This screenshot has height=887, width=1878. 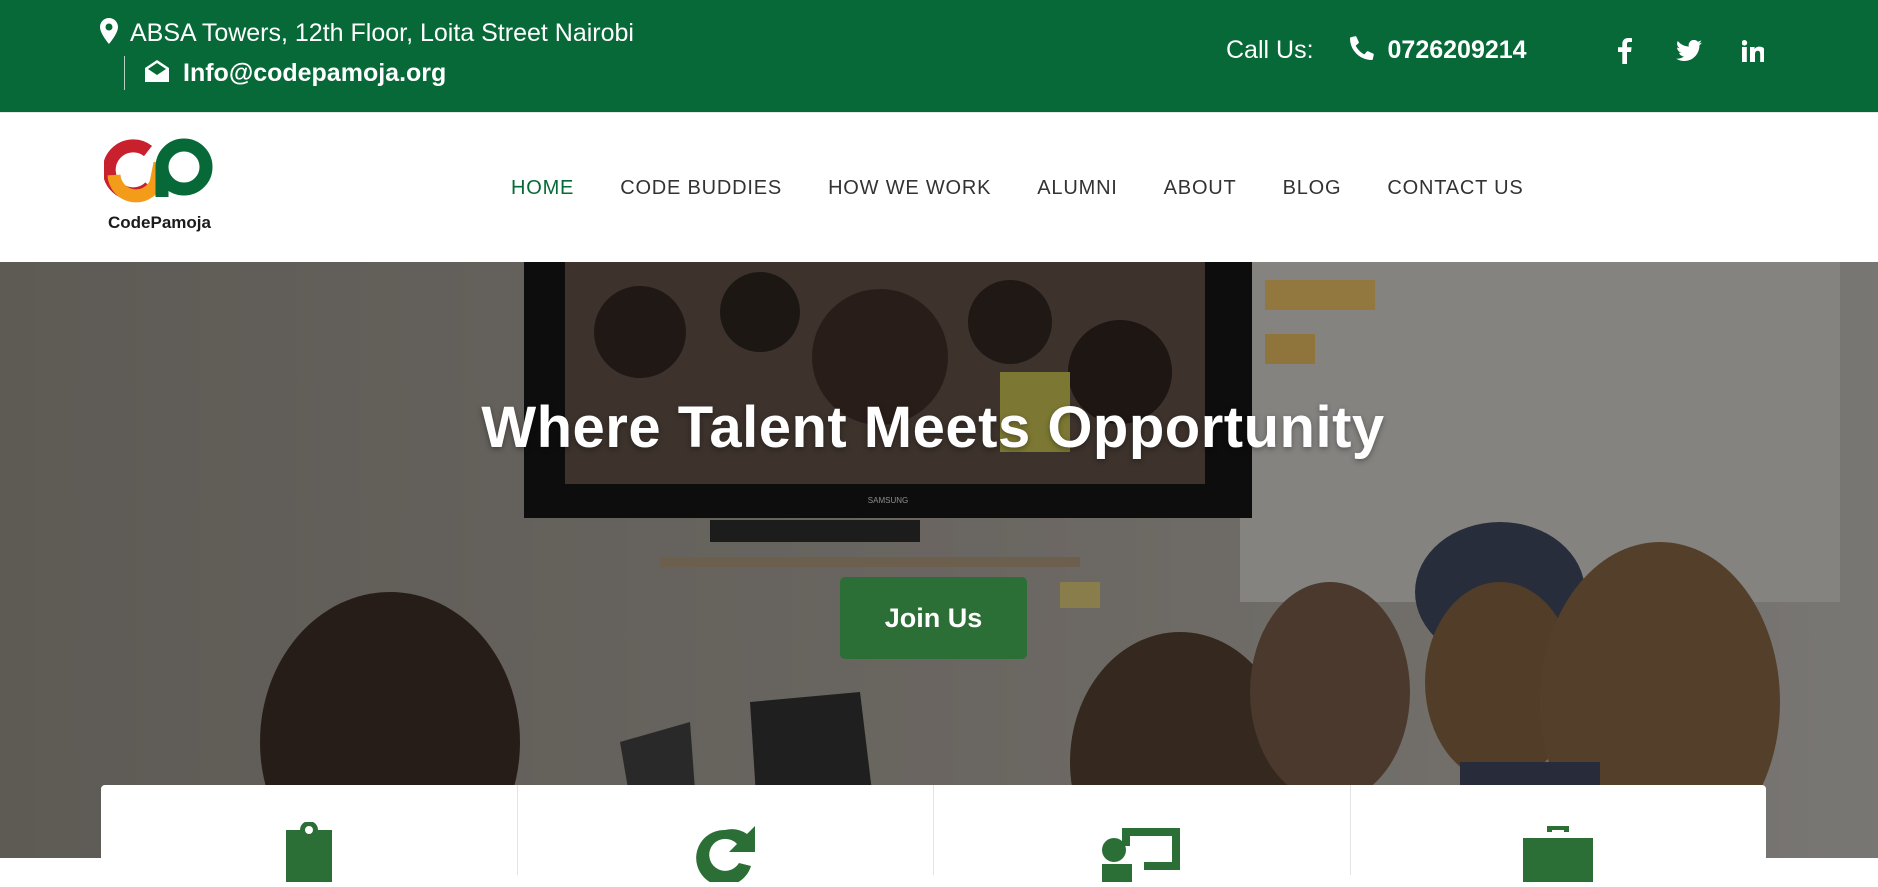 I want to click on social-links, so click(x=1708, y=51).